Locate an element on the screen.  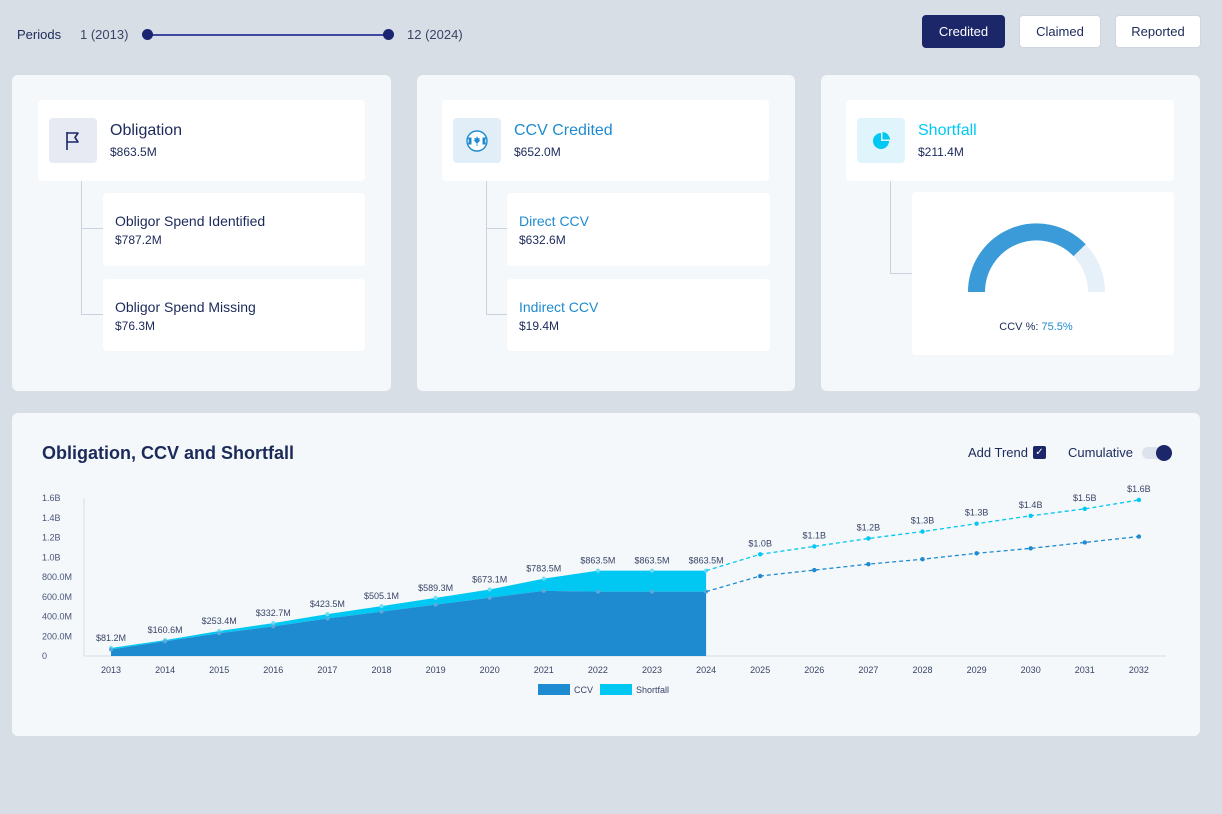
obligation-title: Obligation is located at coordinates (146, 130).